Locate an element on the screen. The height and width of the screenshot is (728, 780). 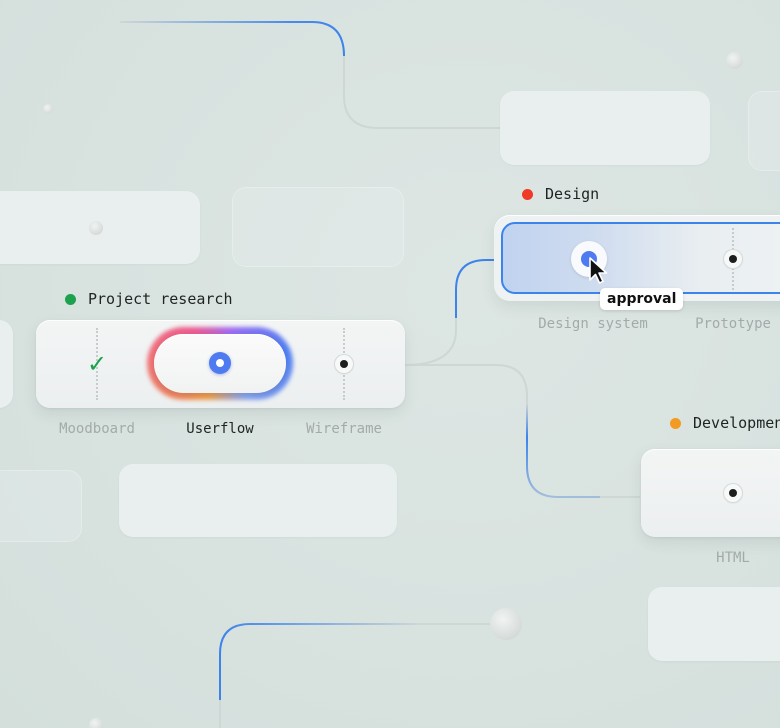
step-label-design-system: Design system is located at coordinates (593, 324).